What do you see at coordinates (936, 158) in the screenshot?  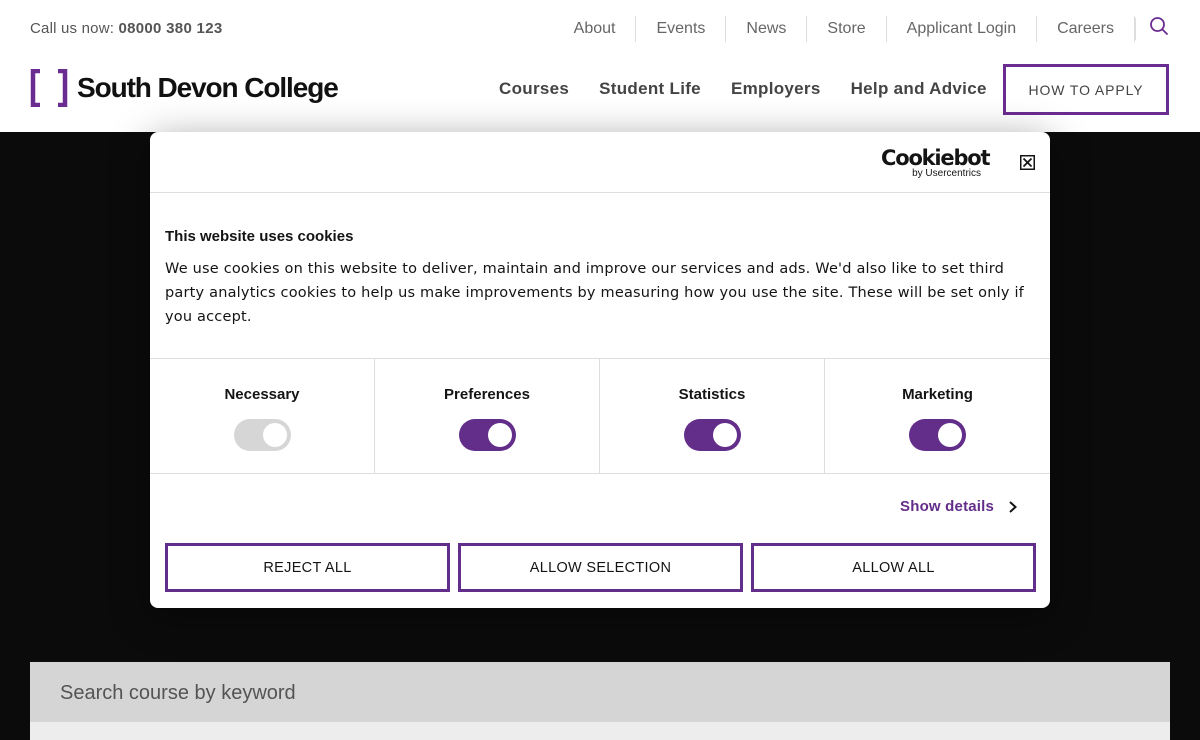 I see `cookiebot-brand: Cookiebot` at bounding box center [936, 158].